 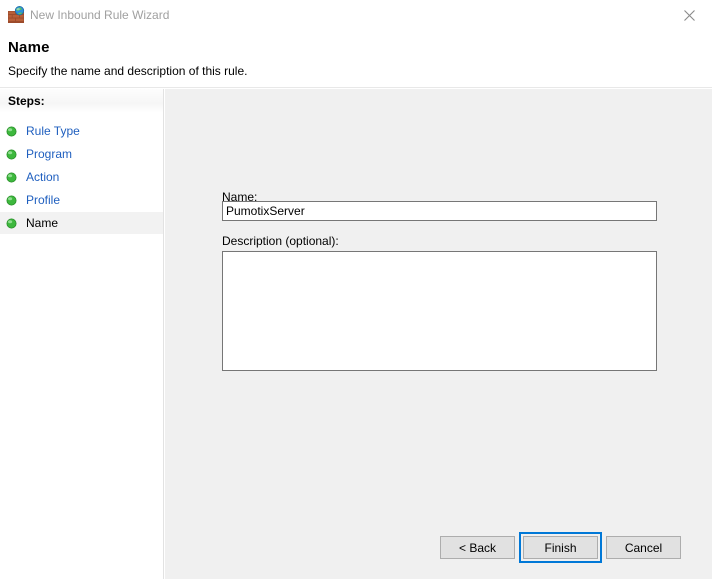 I want to click on description-textarea, so click(x=439, y=311).